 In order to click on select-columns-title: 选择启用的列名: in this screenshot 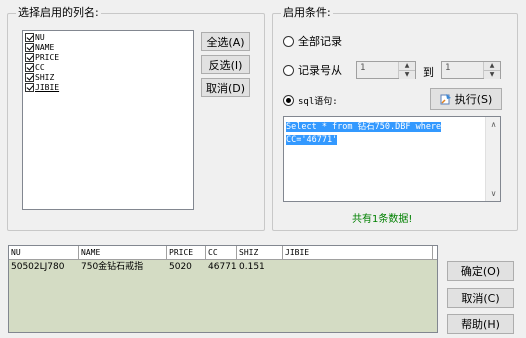, I will do `click(58, 13)`.